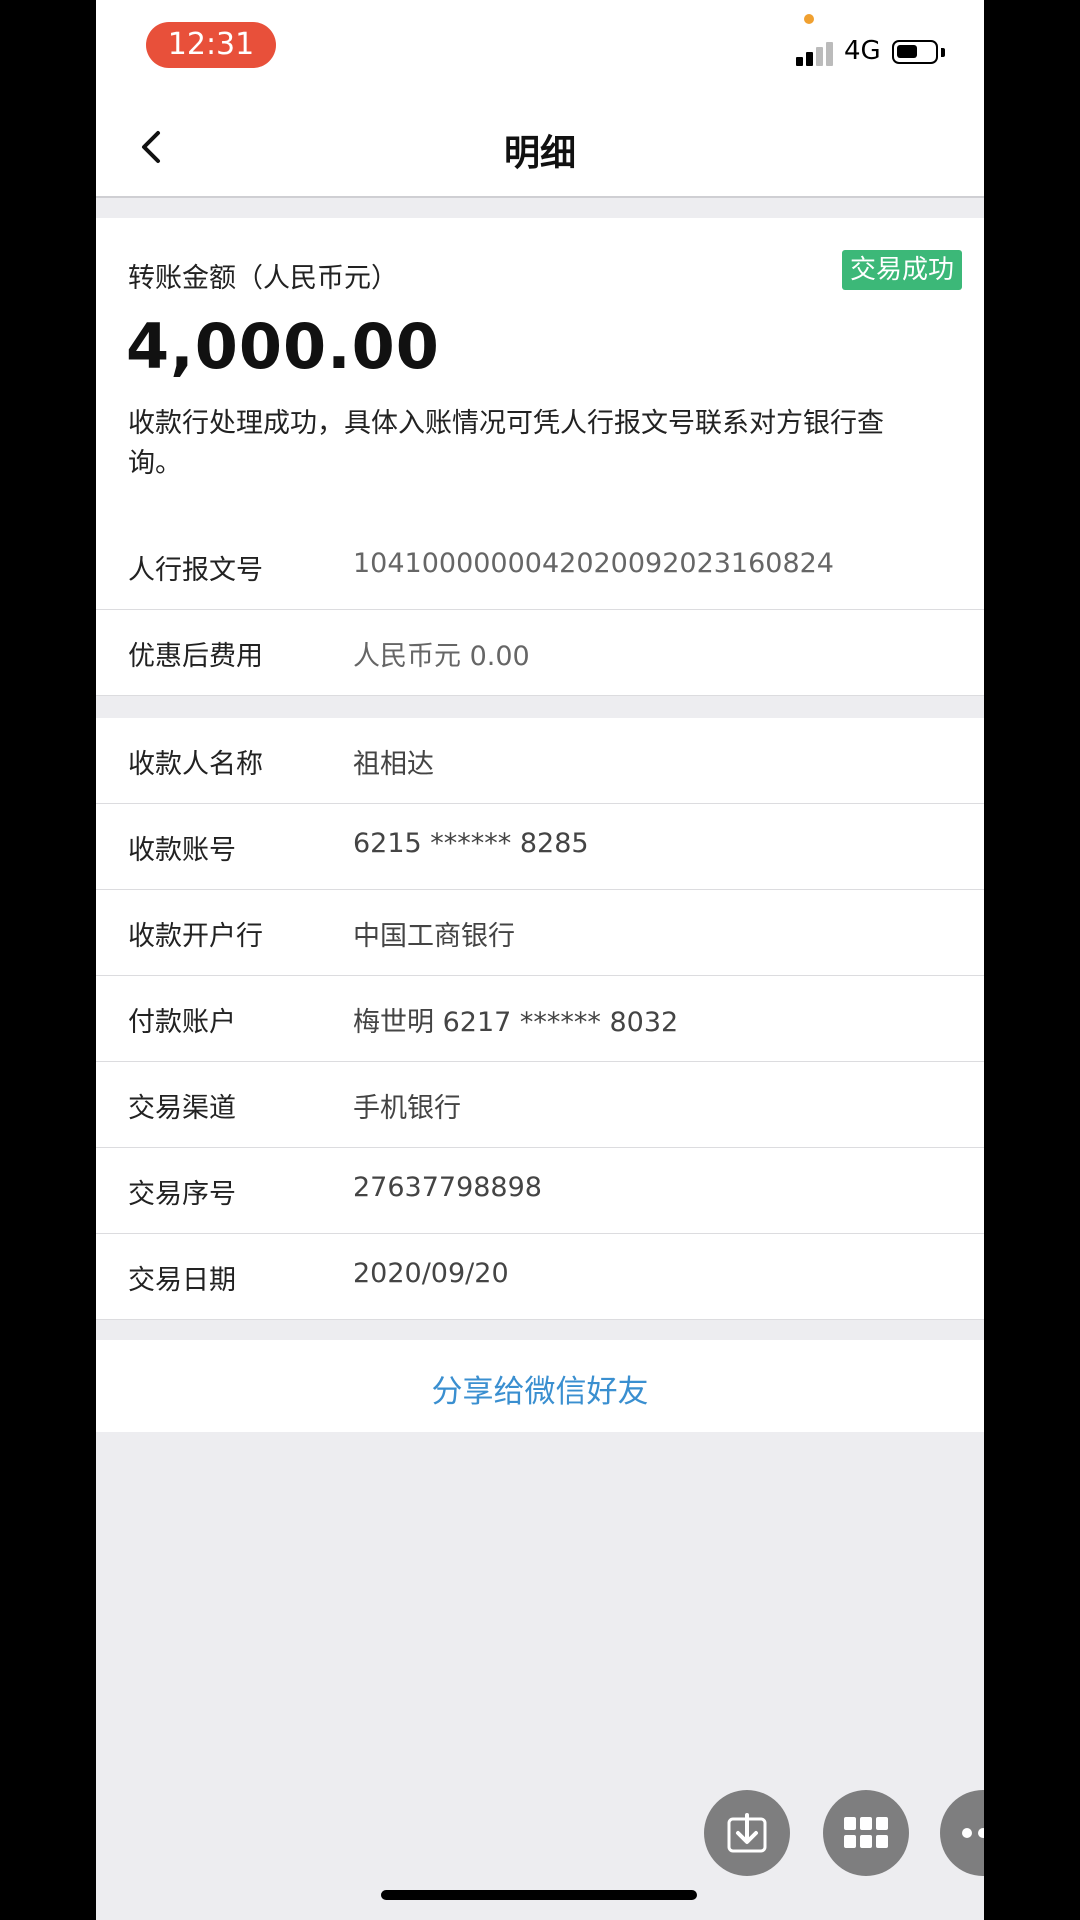 The image size is (1080, 1920). Describe the element at coordinates (915, 52) in the screenshot. I see `battery-icon` at that location.